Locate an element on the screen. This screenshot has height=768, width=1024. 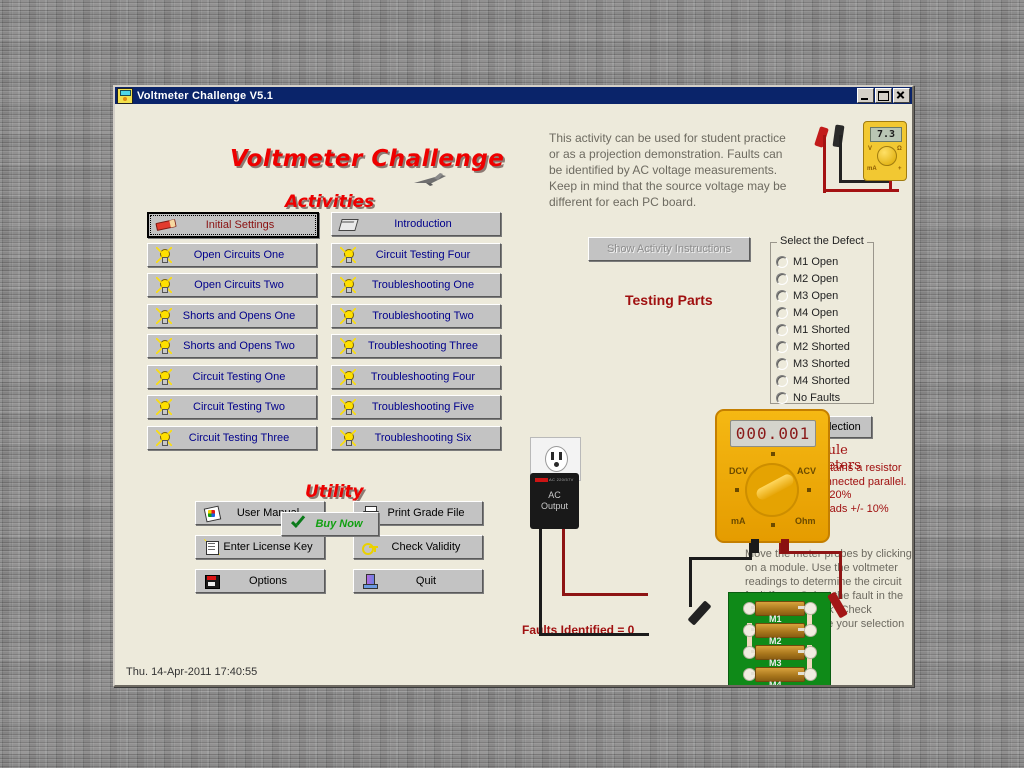
activity-button-initial-settings: Initial Settings is located at coordinates (233, 225).